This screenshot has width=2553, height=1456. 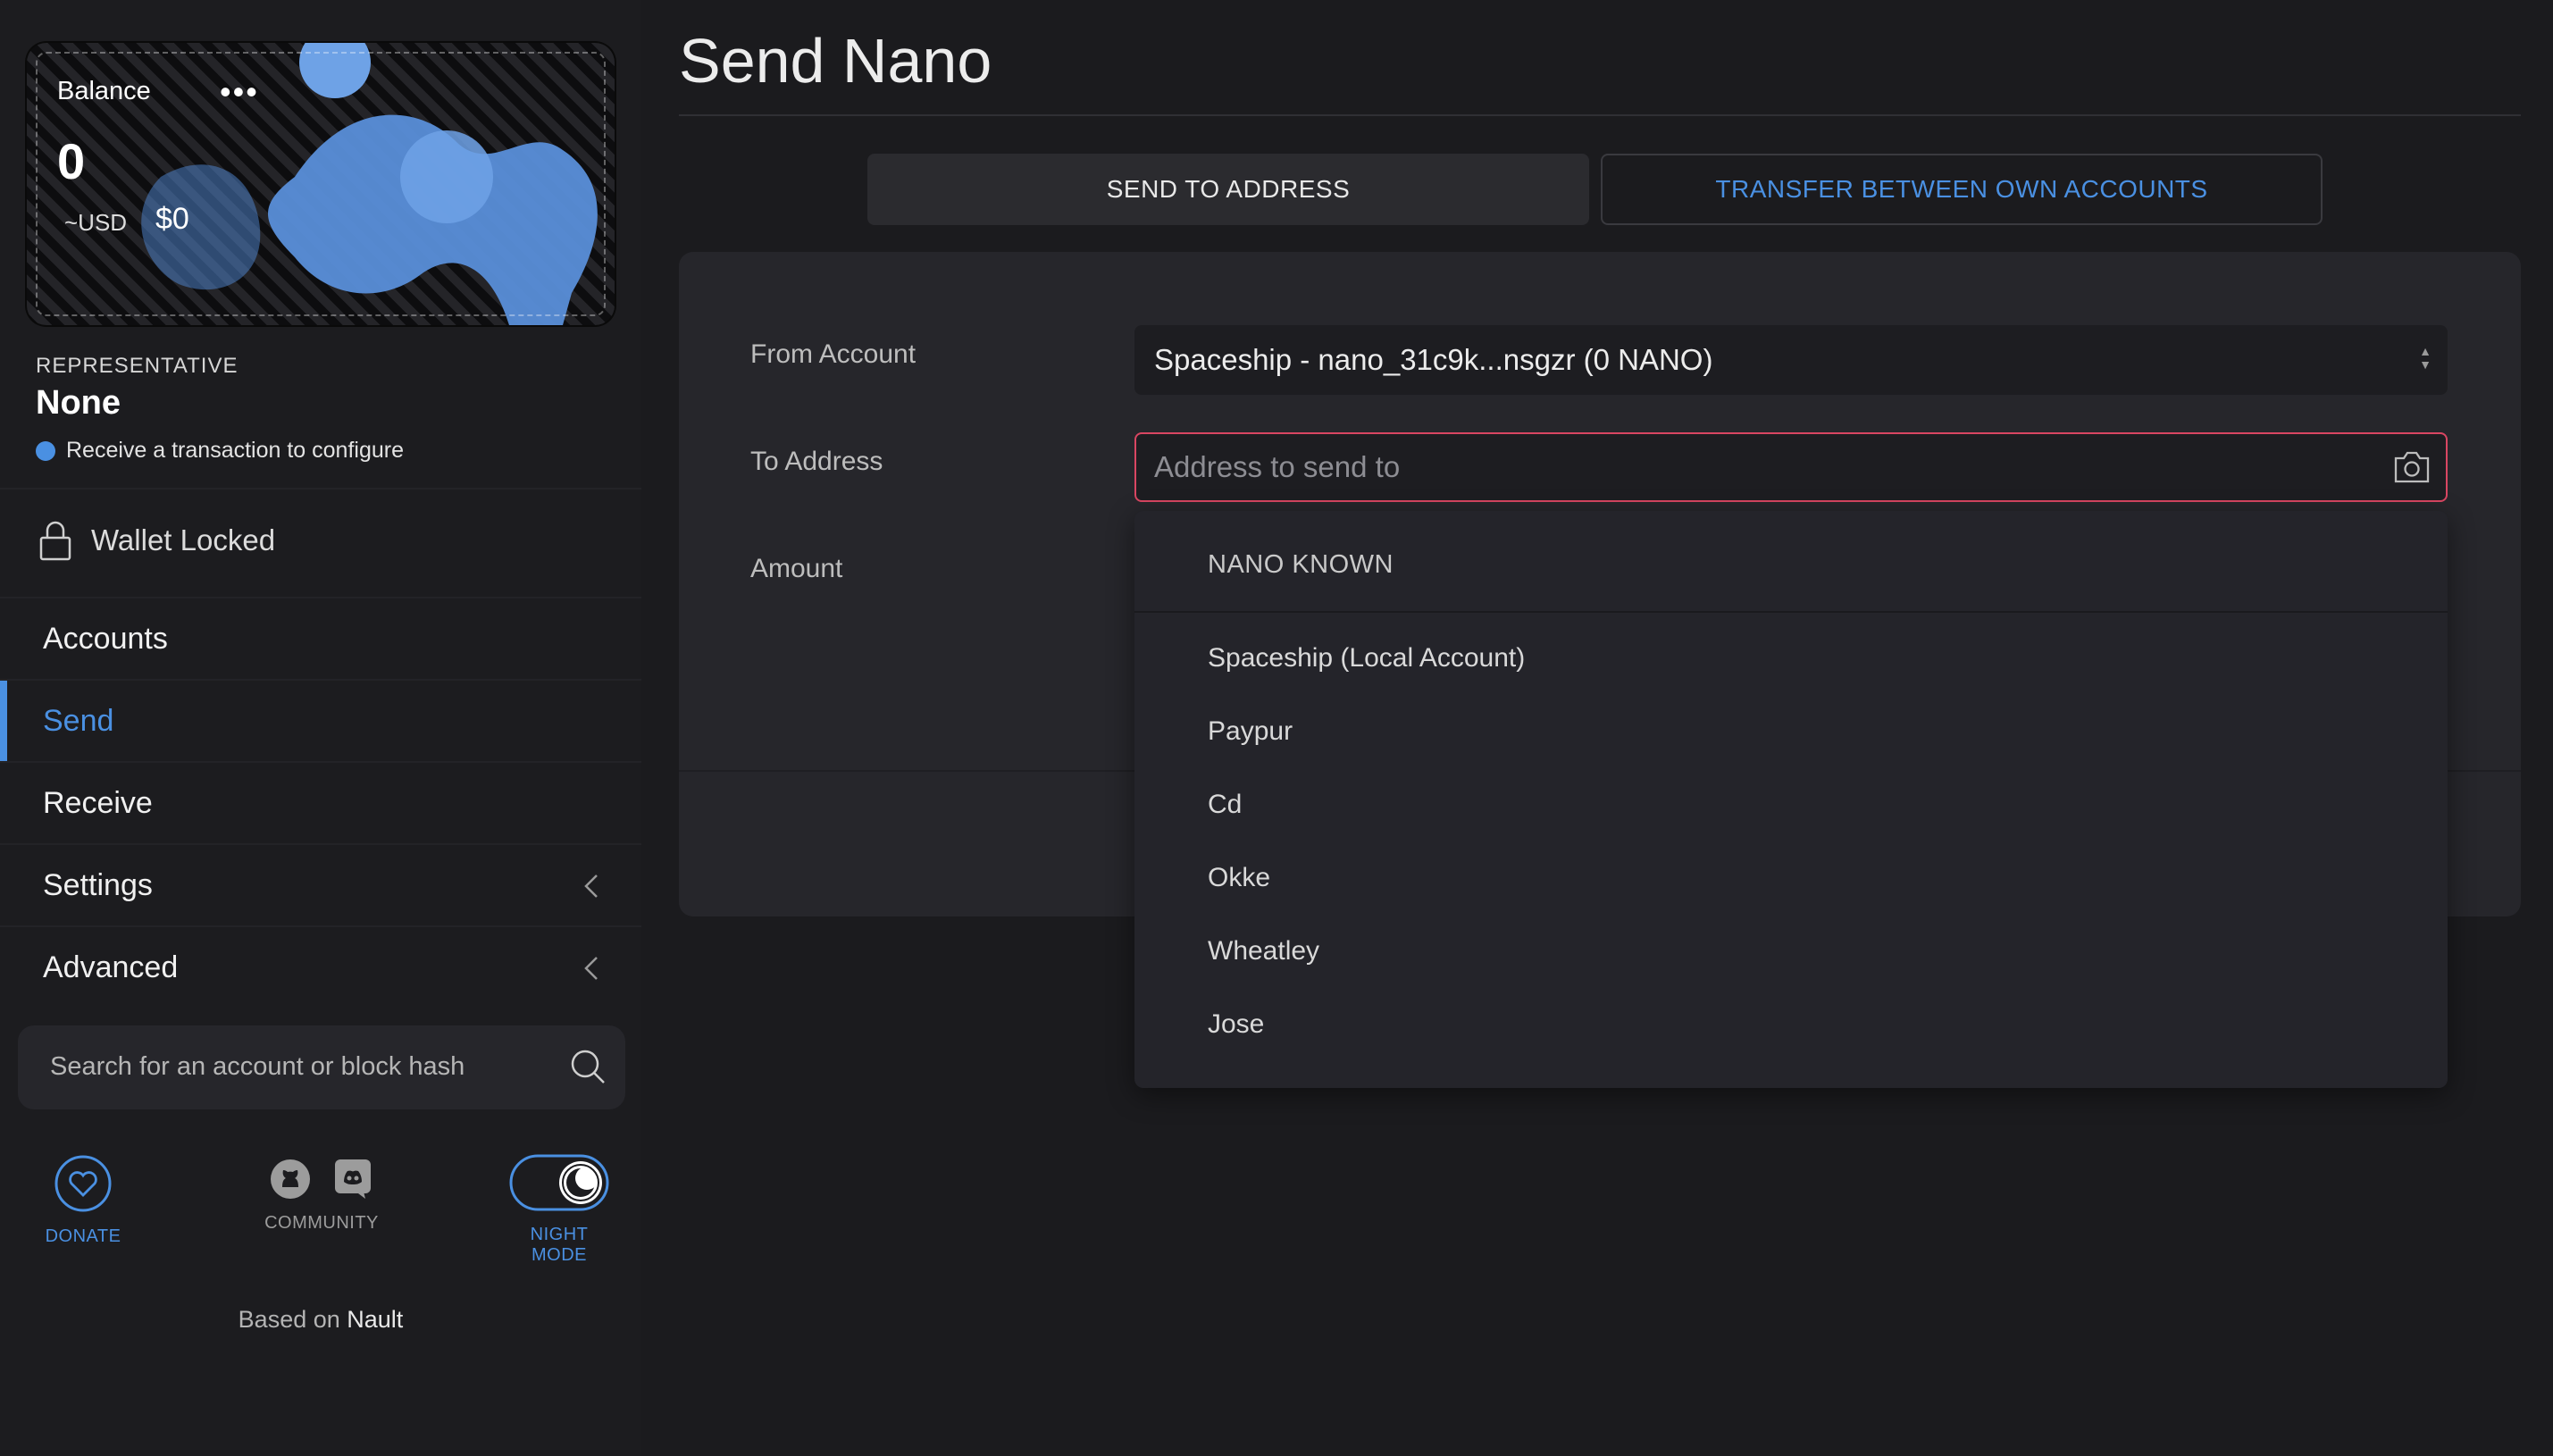 I want to click on night-mode-toggle: NIGHT MODE, so click(x=559, y=1210).